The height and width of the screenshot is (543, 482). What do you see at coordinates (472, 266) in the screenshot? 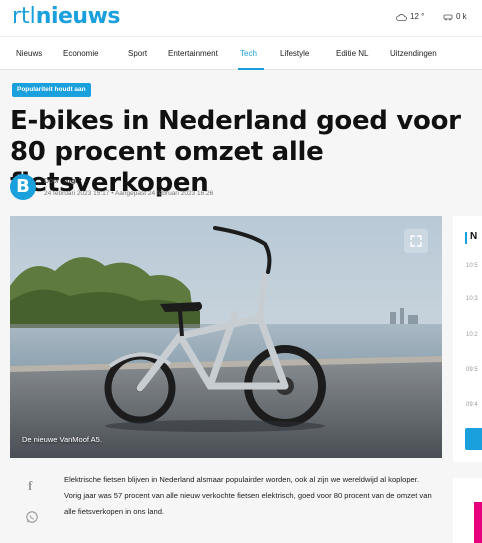
I see `sidebar-time: 10:5` at bounding box center [472, 266].